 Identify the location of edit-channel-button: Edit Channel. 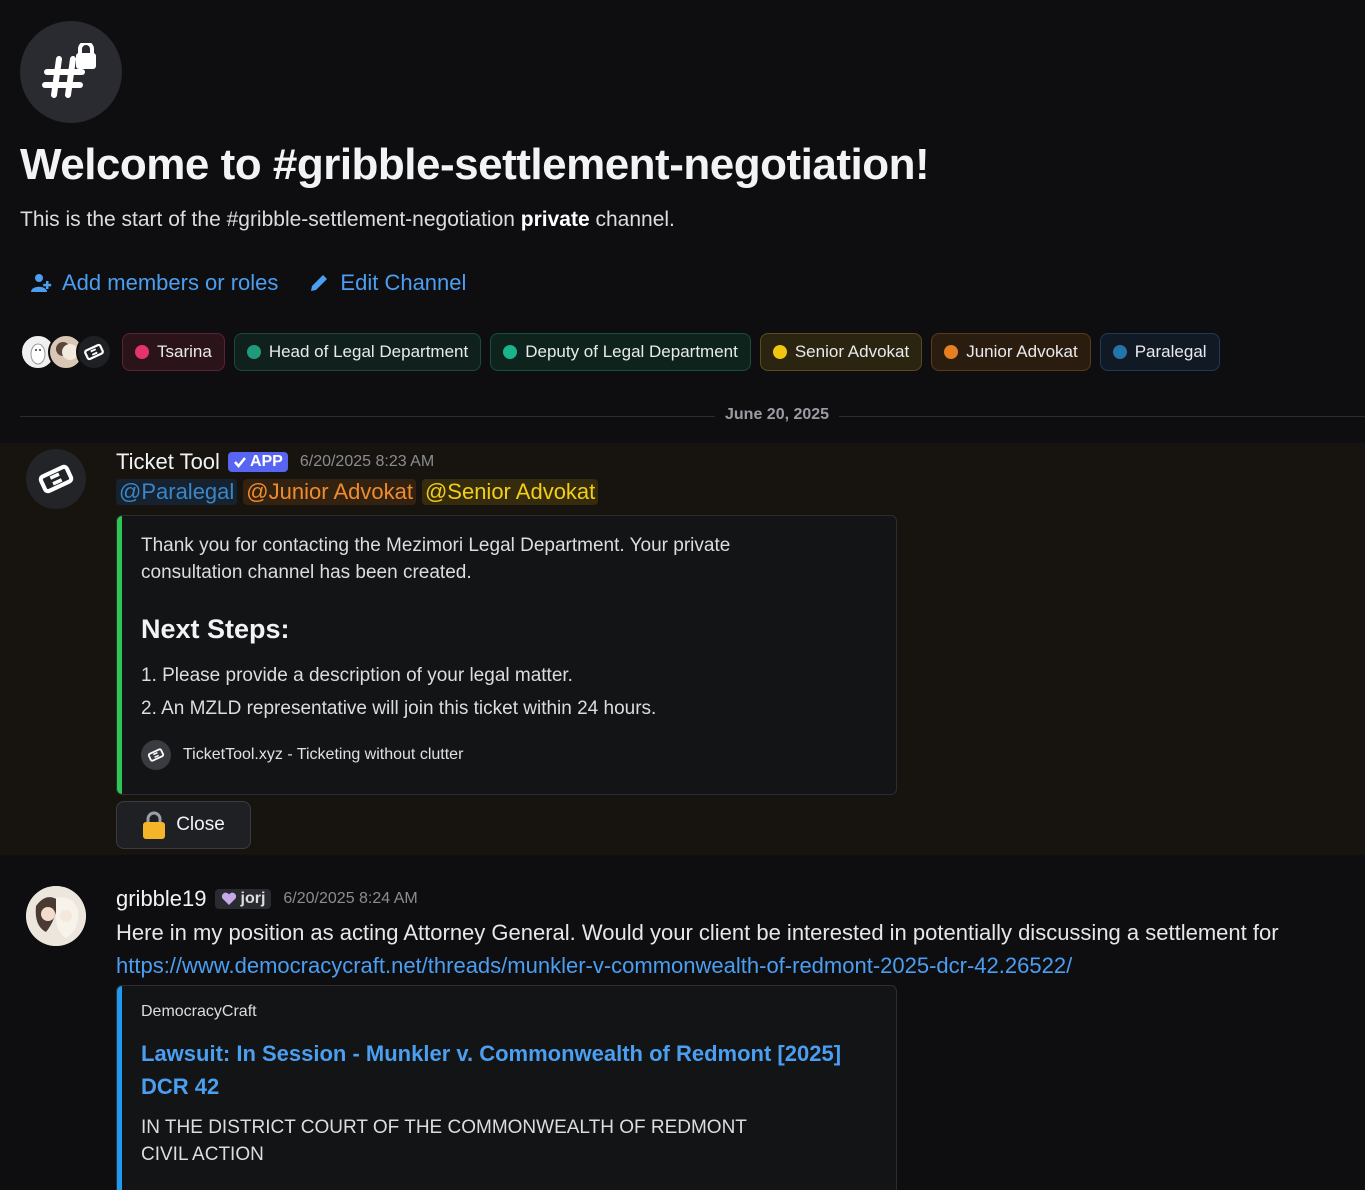
(387, 283).